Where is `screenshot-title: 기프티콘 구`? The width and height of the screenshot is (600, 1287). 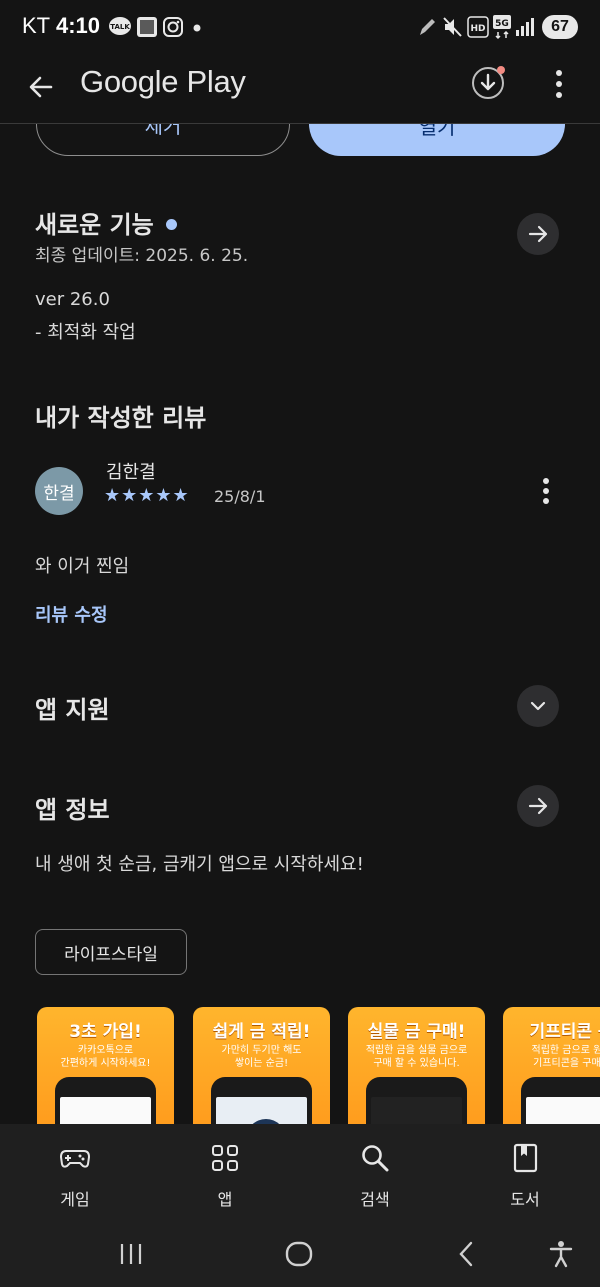
screenshot-title: 기프티콘 구 is located at coordinates (564, 1032).